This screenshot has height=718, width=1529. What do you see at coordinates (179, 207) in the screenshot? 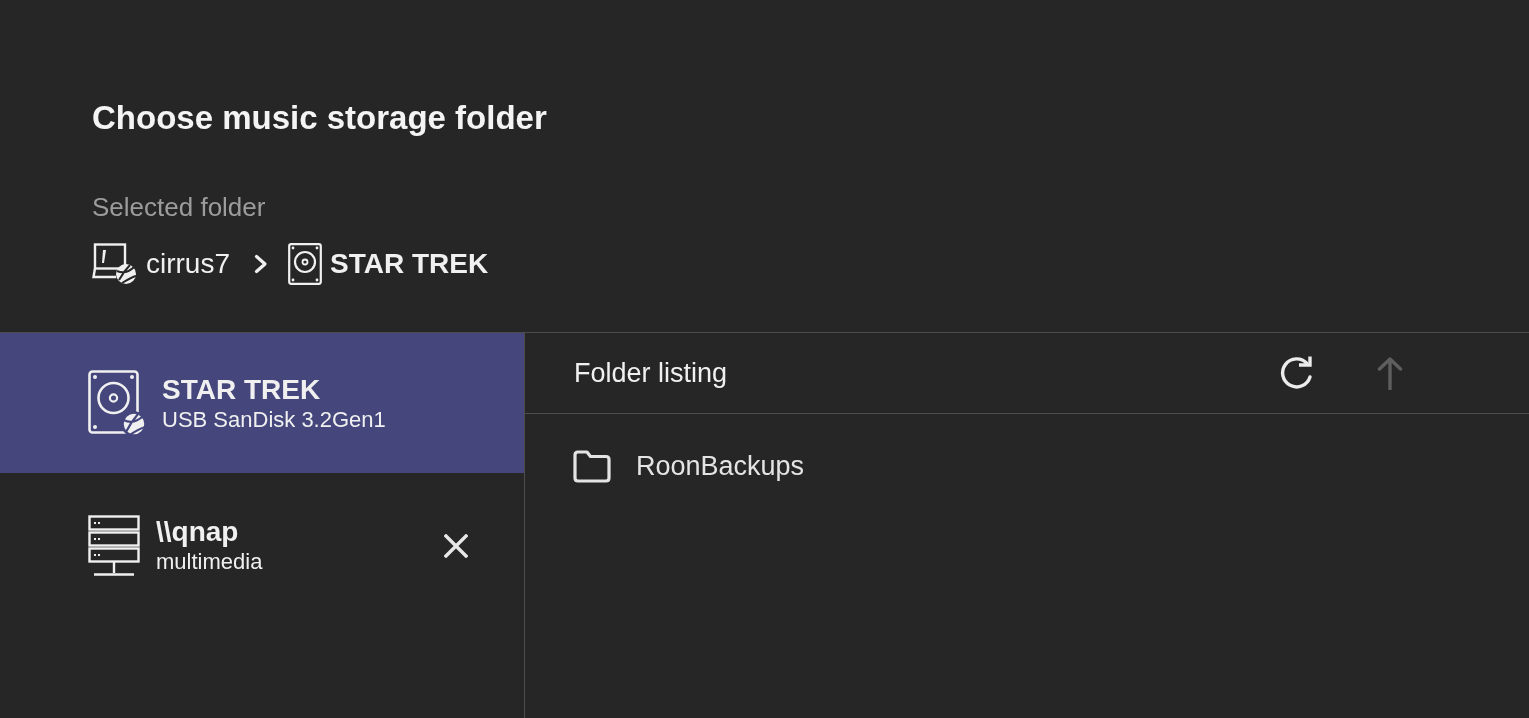
I see `selected-folder-label: Selected folder` at bounding box center [179, 207].